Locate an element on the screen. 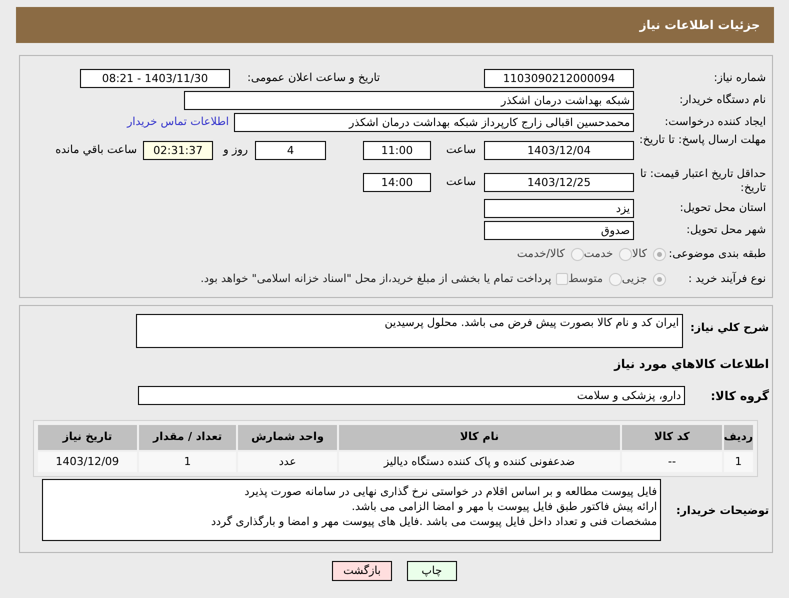 The height and width of the screenshot is (598, 789). field-label: ایجاد کننده درخواست: is located at coordinates (715, 122).